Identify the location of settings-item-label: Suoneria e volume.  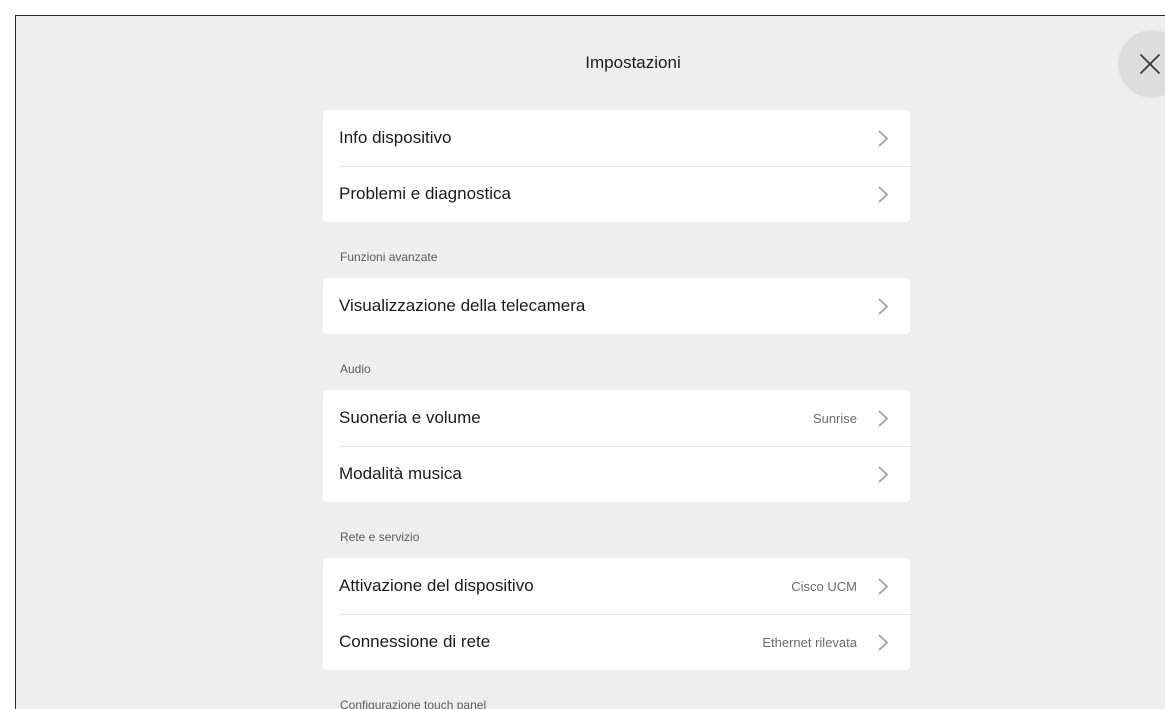
(410, 417).